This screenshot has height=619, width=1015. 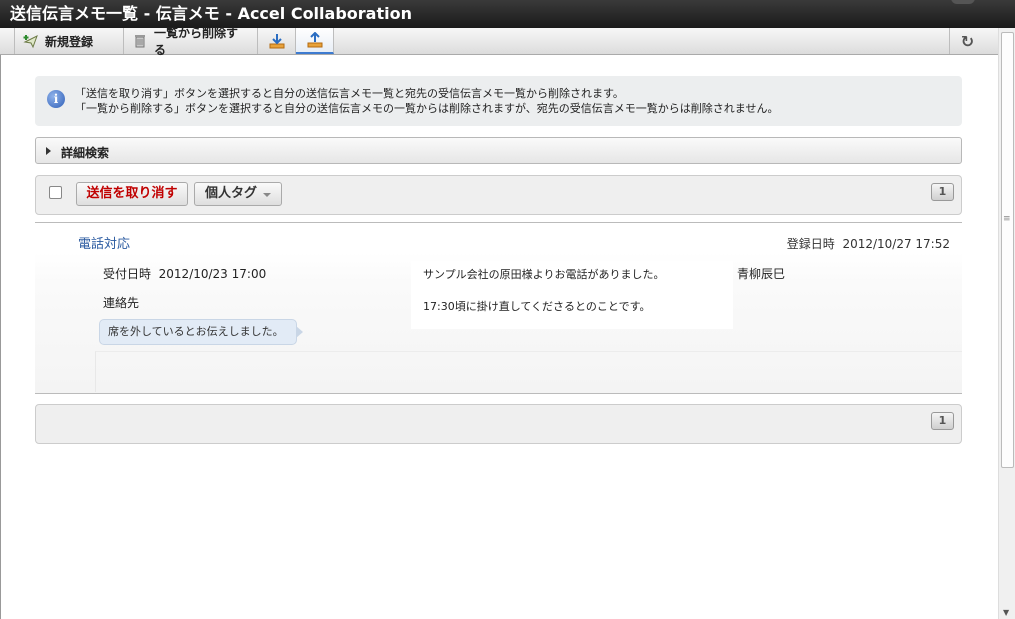 What do you see at coordinates (498, 424) in the screenshot?
I see `pagination-footer: 1` at bounding box center [498, 424].